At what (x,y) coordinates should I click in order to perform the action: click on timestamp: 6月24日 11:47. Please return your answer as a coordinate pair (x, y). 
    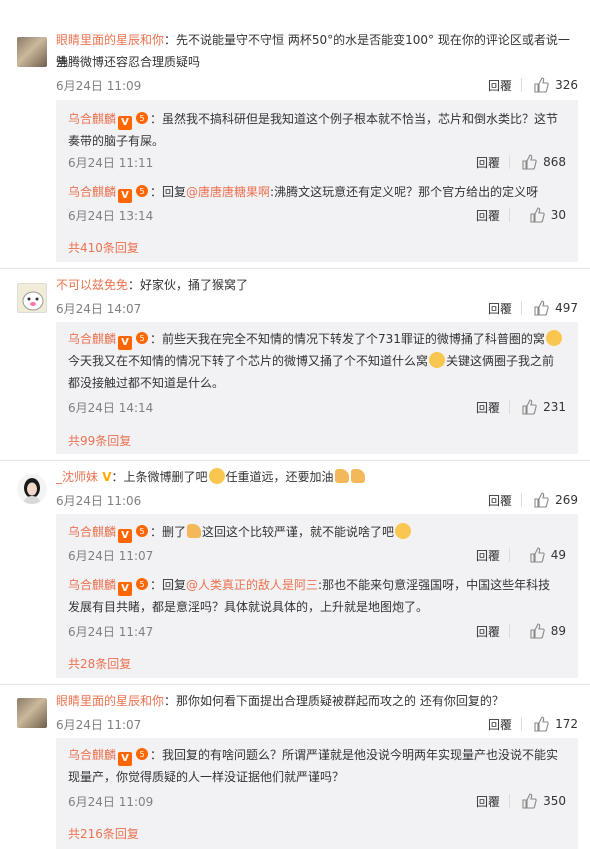
    Looking at the image, I should click on (111, 632).